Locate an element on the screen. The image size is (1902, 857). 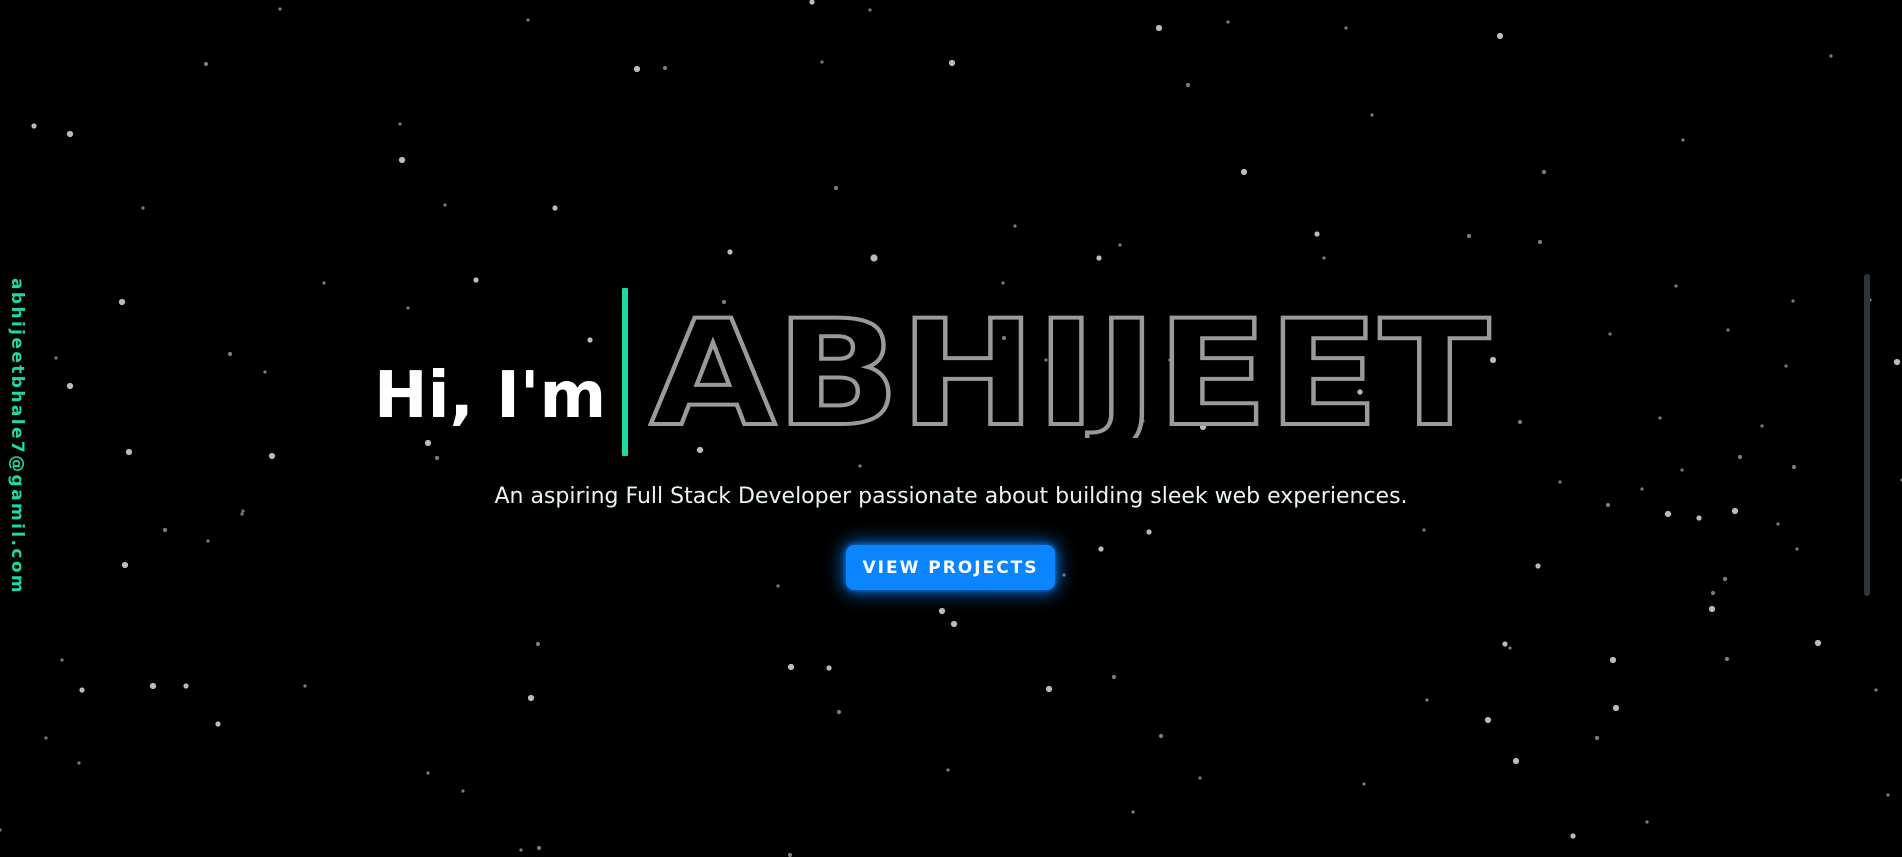
hero-greeting: Hi, I'm is located at coordinates (490, 396).